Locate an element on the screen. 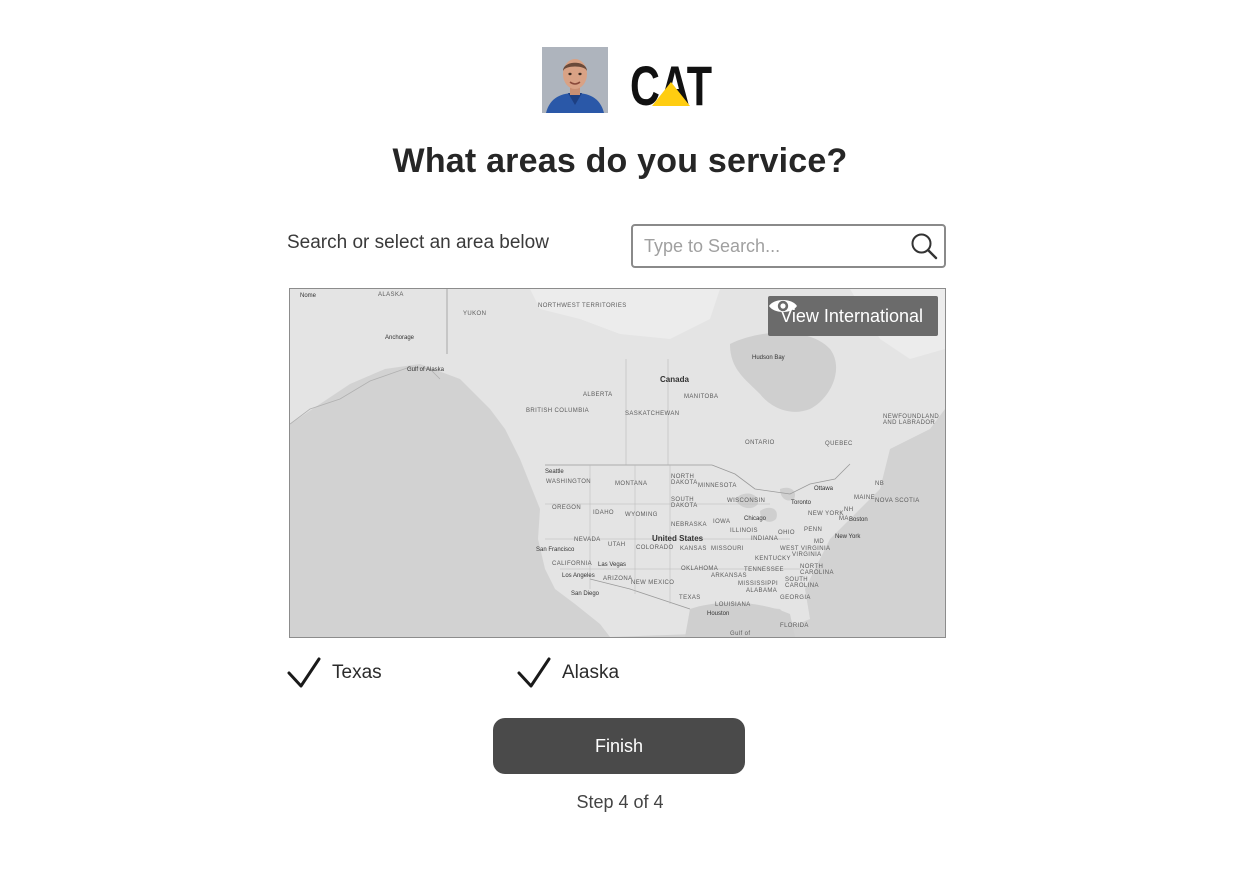 The width and height of the screenshot is (1240, 879). map-label: LOUISIANA is located at coordinates (733, 605).